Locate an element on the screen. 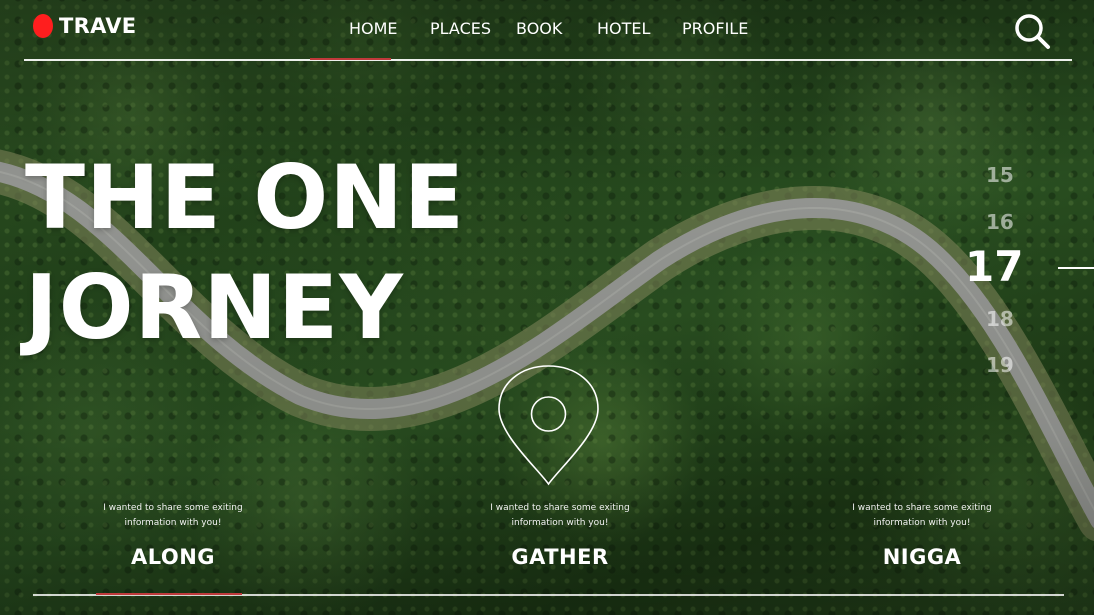 The width and height of the screenshot is (1094, 615). date-active-indicator is located at coordinates (1076, 268).